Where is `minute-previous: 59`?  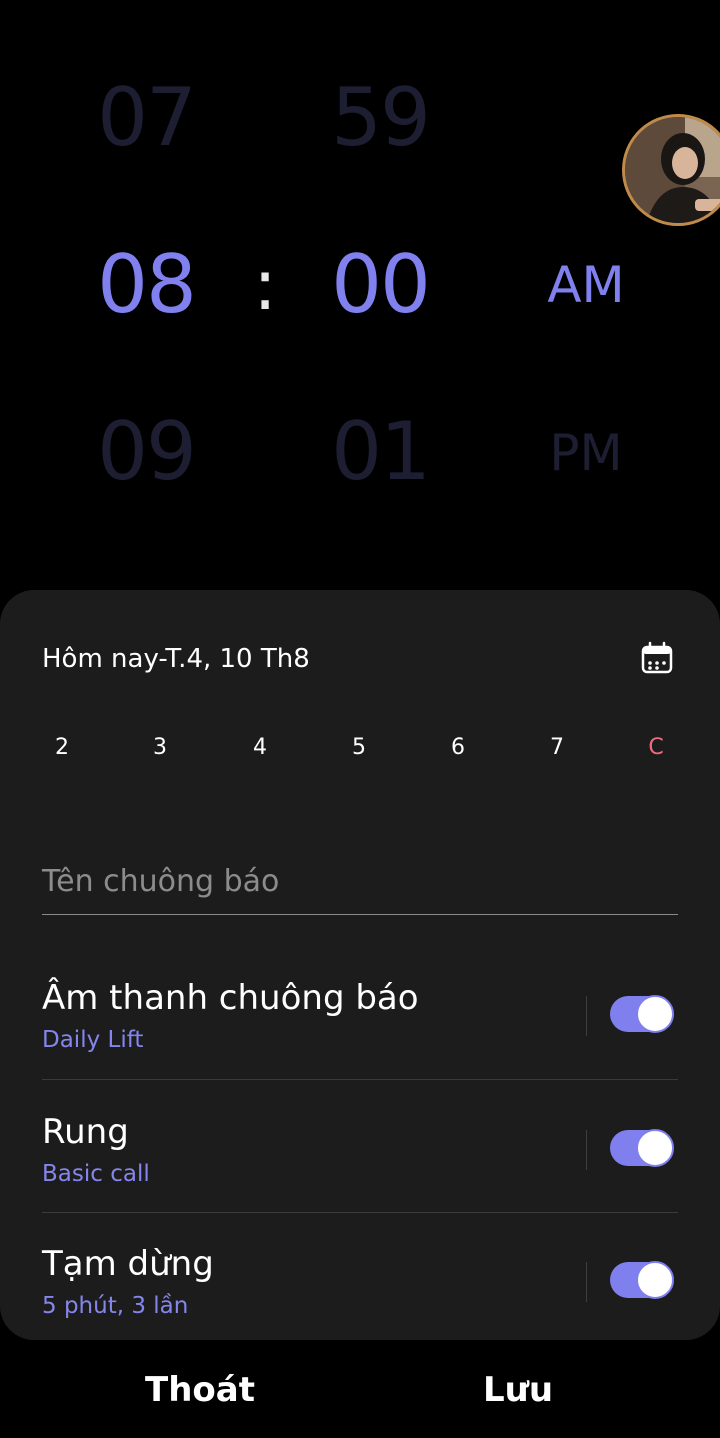
minute-previous: 59 is located at coordinates (380, 118).